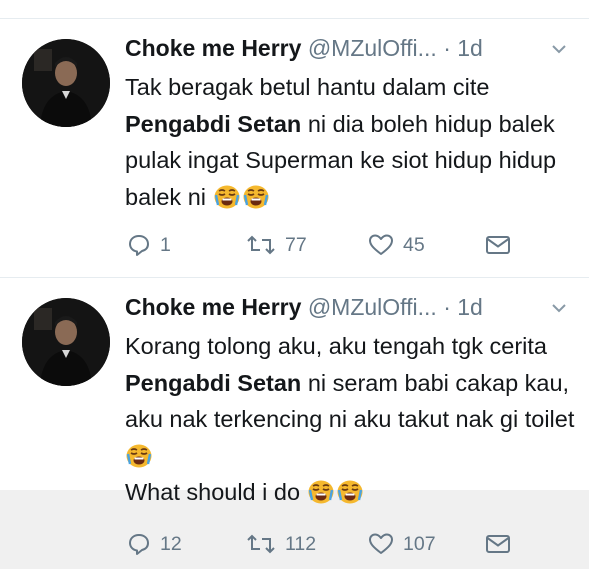 The height and width of the screenshot is (569, 589). I want to click on reply-count: 12, so click(171, 543).